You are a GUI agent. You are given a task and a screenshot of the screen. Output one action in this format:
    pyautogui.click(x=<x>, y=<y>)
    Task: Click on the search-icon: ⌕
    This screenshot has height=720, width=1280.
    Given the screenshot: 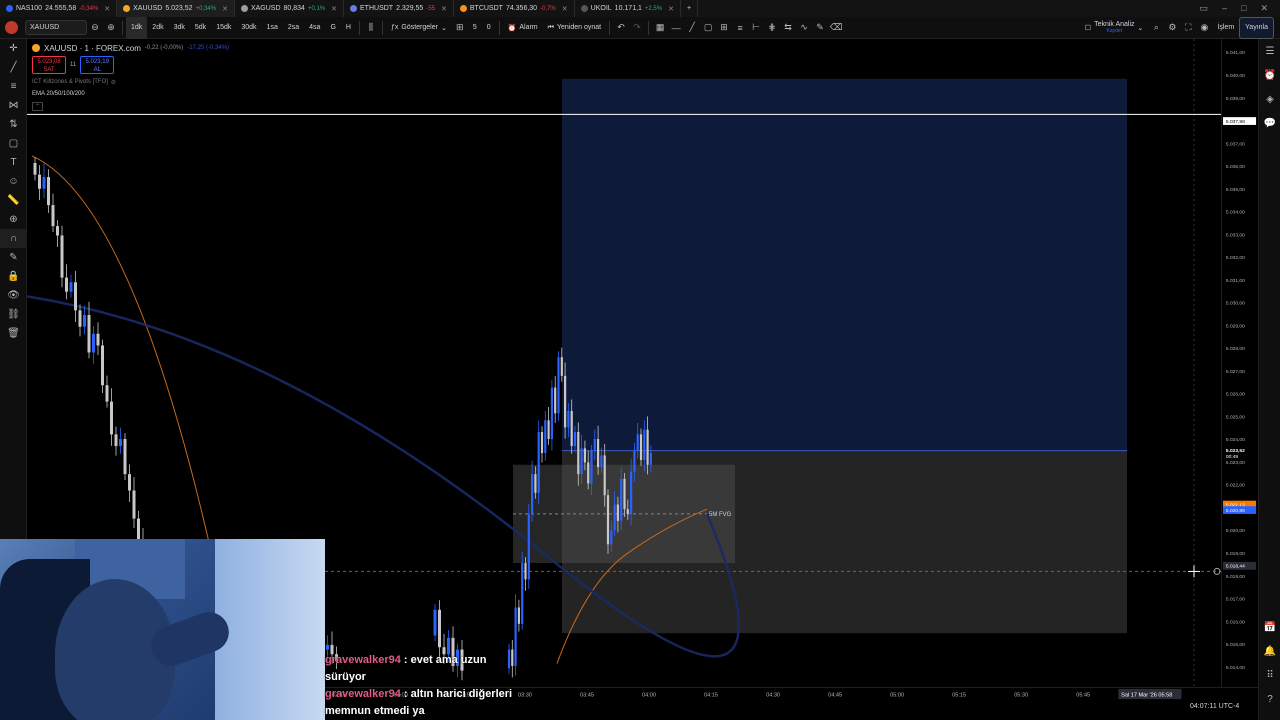 What is the action you would take?
    pyautogui.click(x=1156, y=27)
    